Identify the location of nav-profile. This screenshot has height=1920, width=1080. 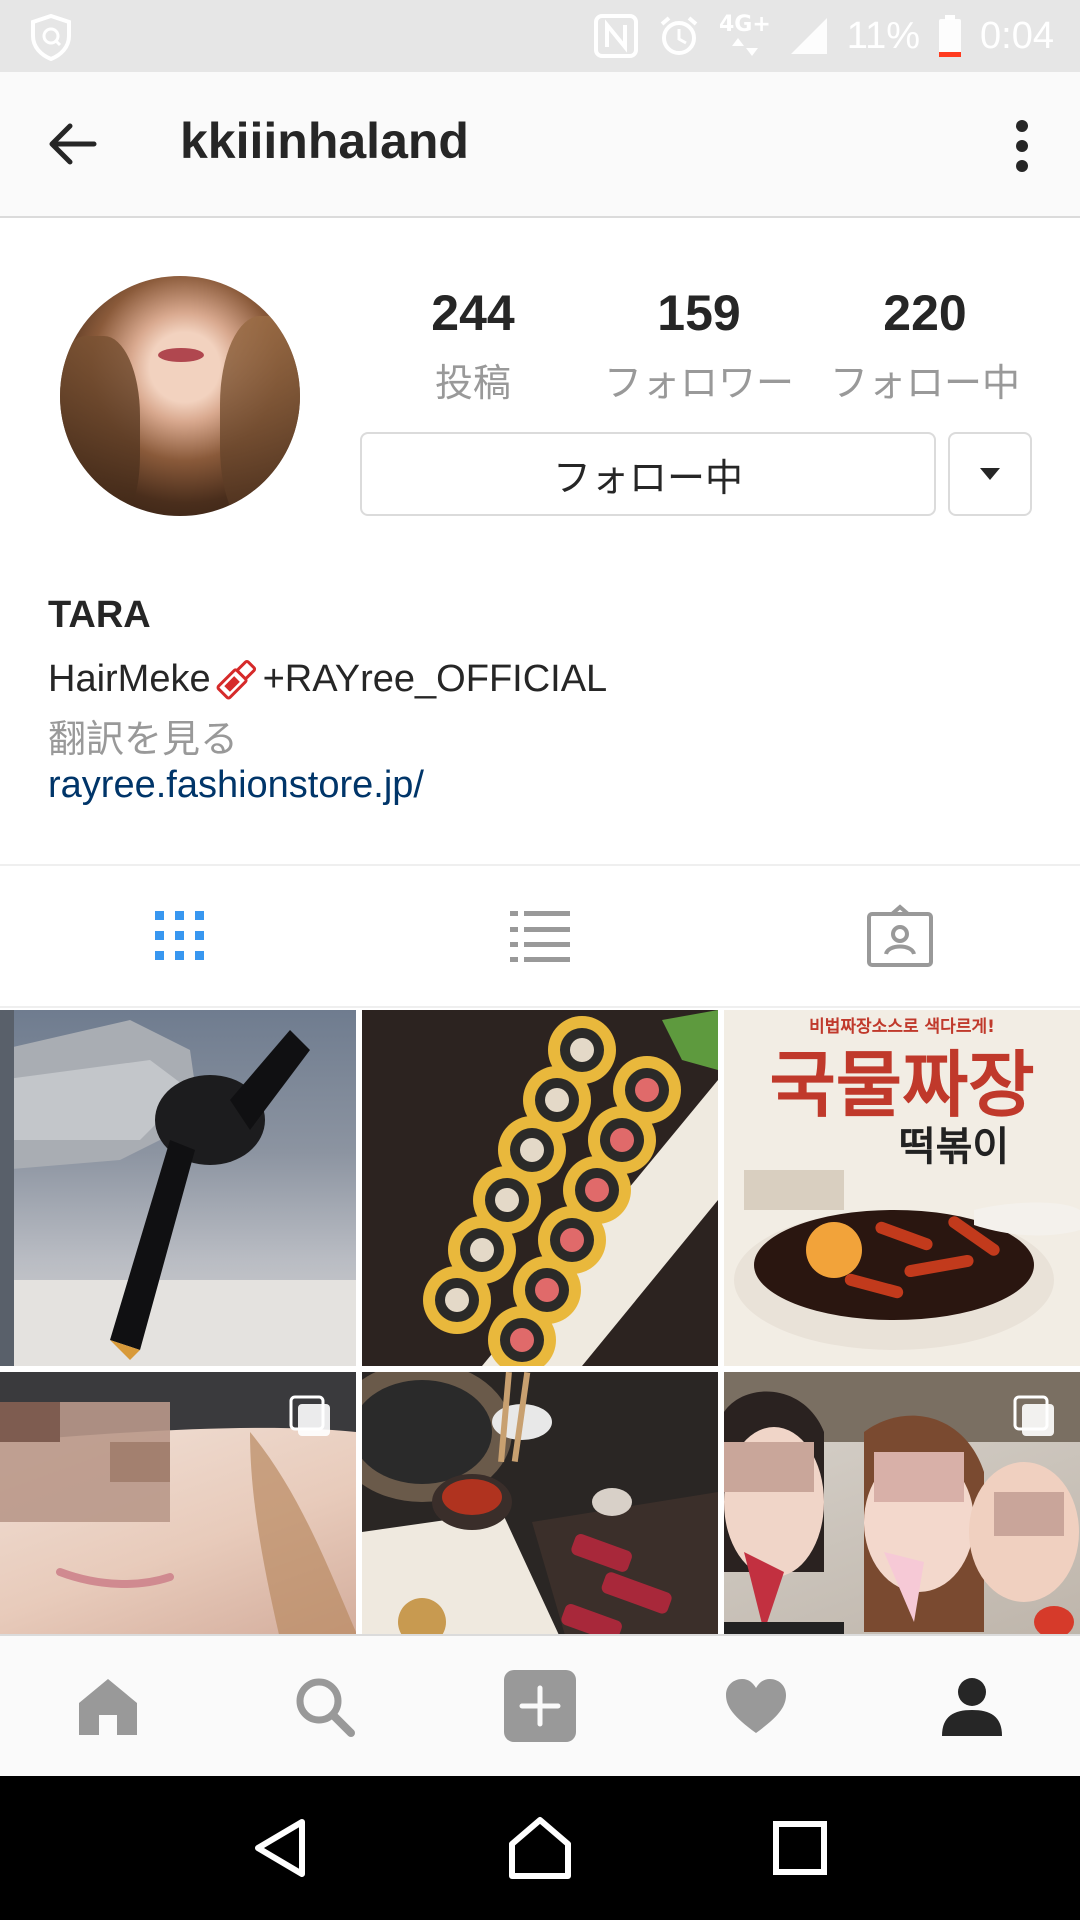
(972, 1706).